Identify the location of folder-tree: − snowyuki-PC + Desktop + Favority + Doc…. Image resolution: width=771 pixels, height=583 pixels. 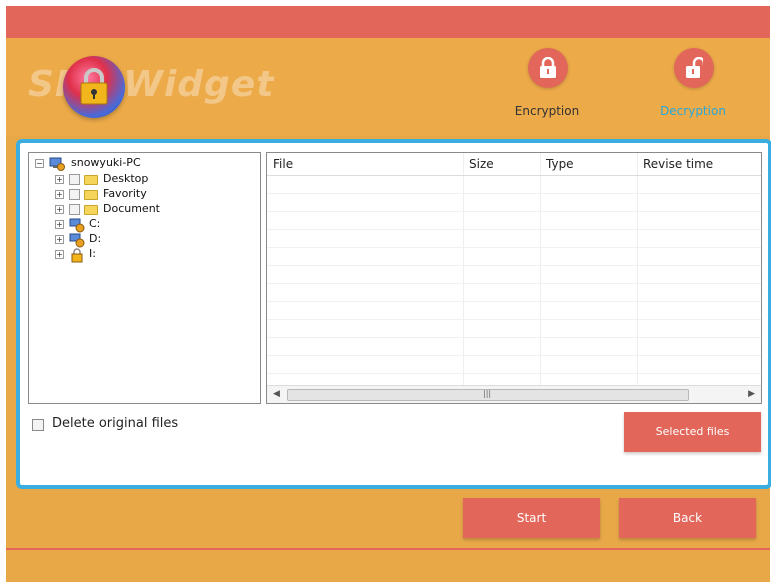
(144, 278).